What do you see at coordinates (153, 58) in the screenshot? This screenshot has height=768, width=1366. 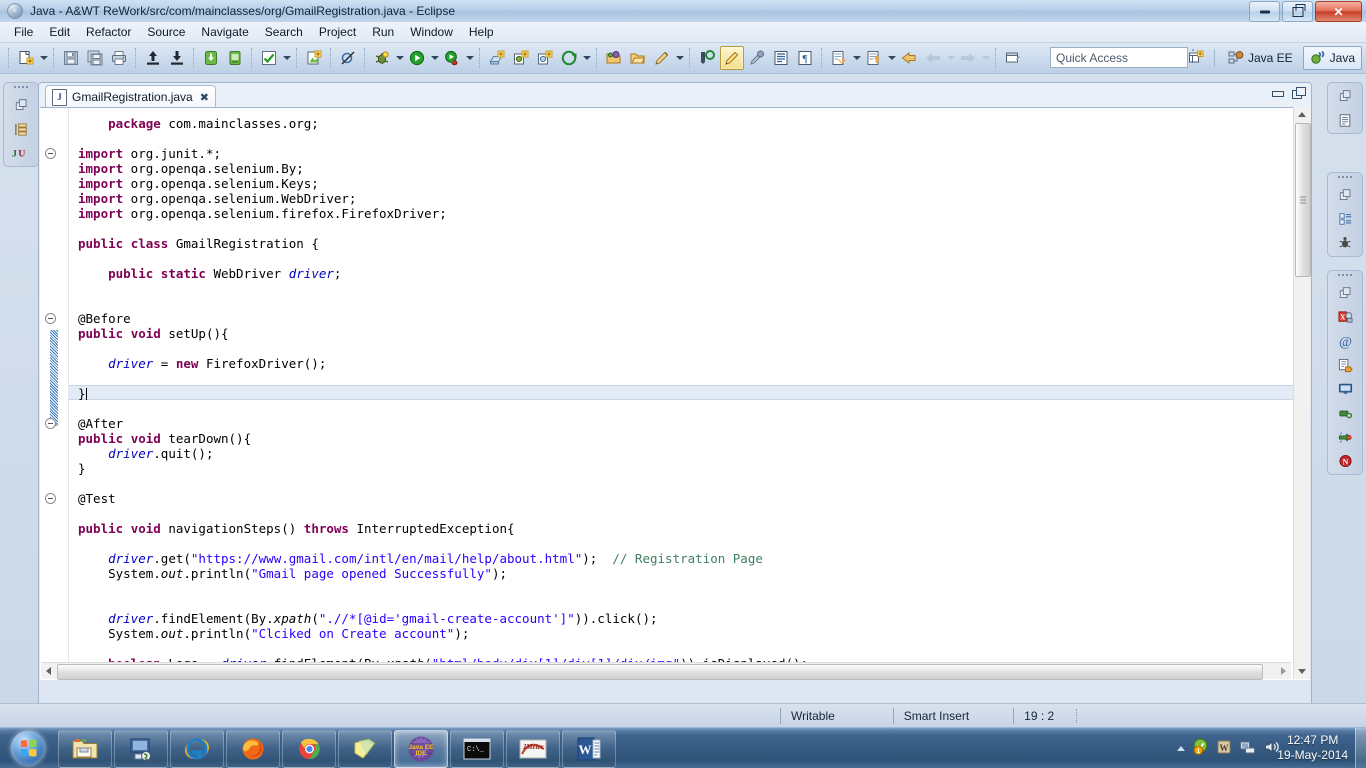 I see `export-up-icon` at bounding box center [153, 58].